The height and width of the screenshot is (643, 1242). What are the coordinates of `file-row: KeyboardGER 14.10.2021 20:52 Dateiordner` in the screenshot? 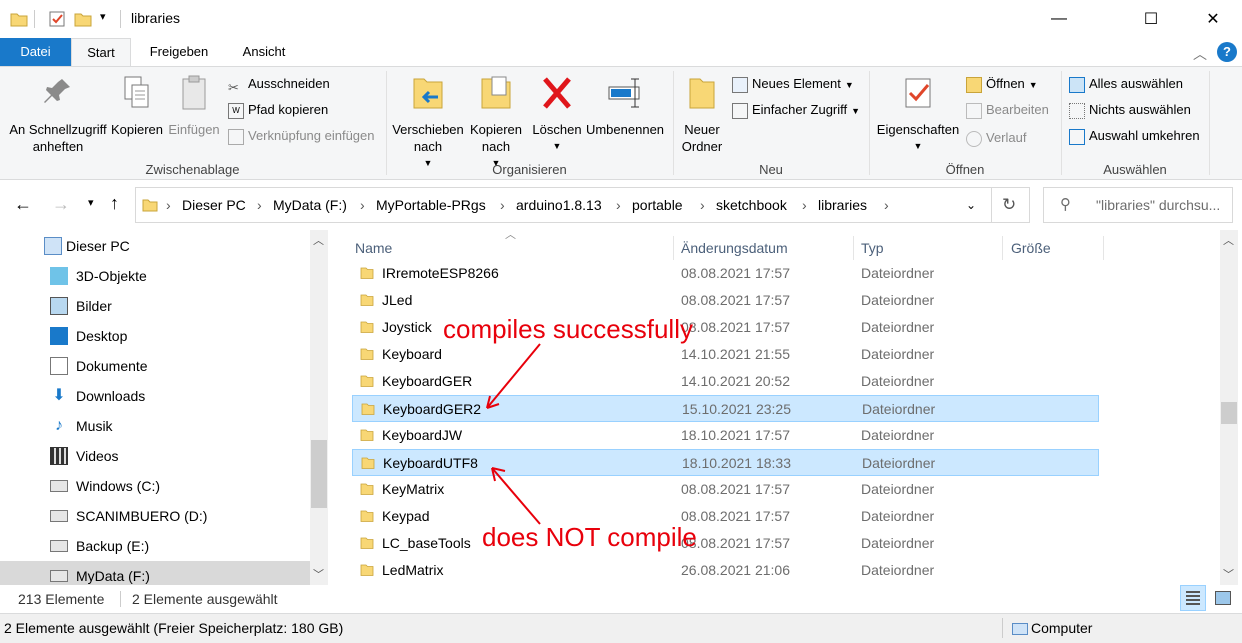 It's located at (725, 381).